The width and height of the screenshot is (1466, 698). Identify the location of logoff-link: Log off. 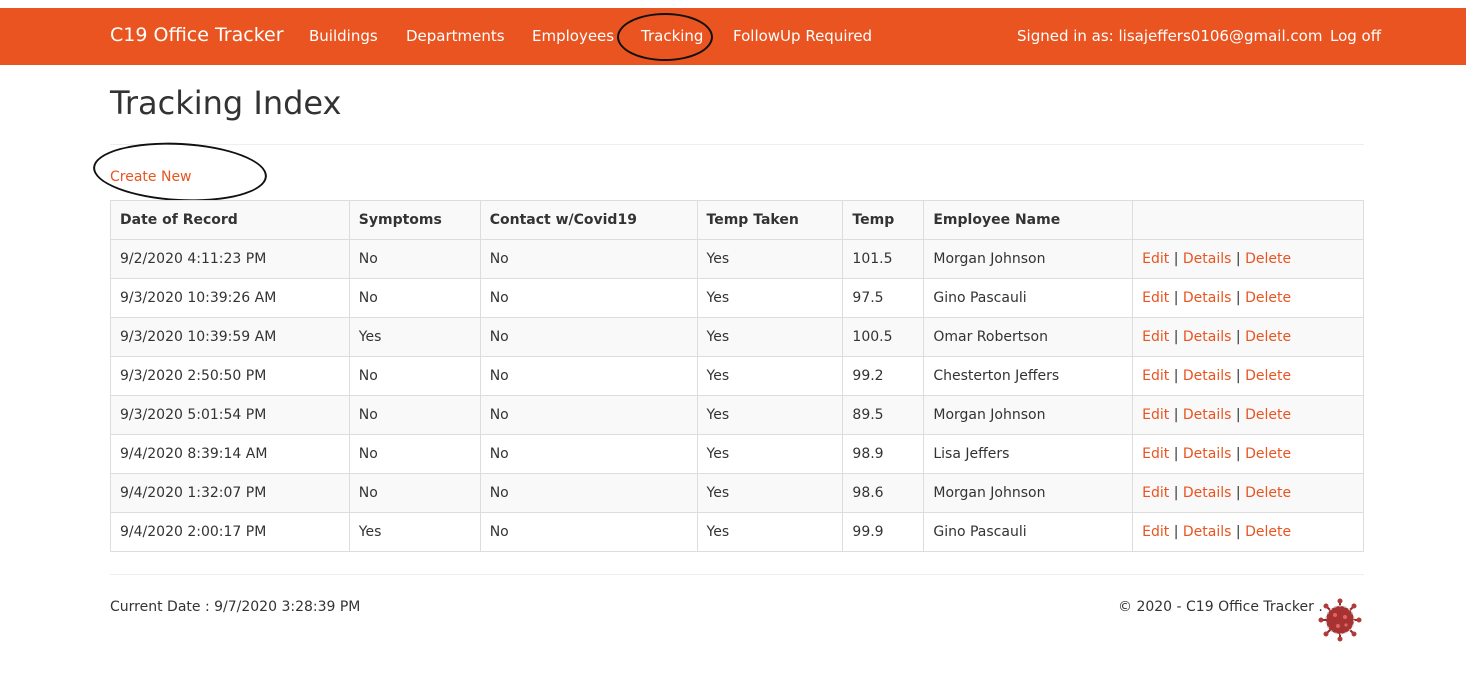
(1355, 36).